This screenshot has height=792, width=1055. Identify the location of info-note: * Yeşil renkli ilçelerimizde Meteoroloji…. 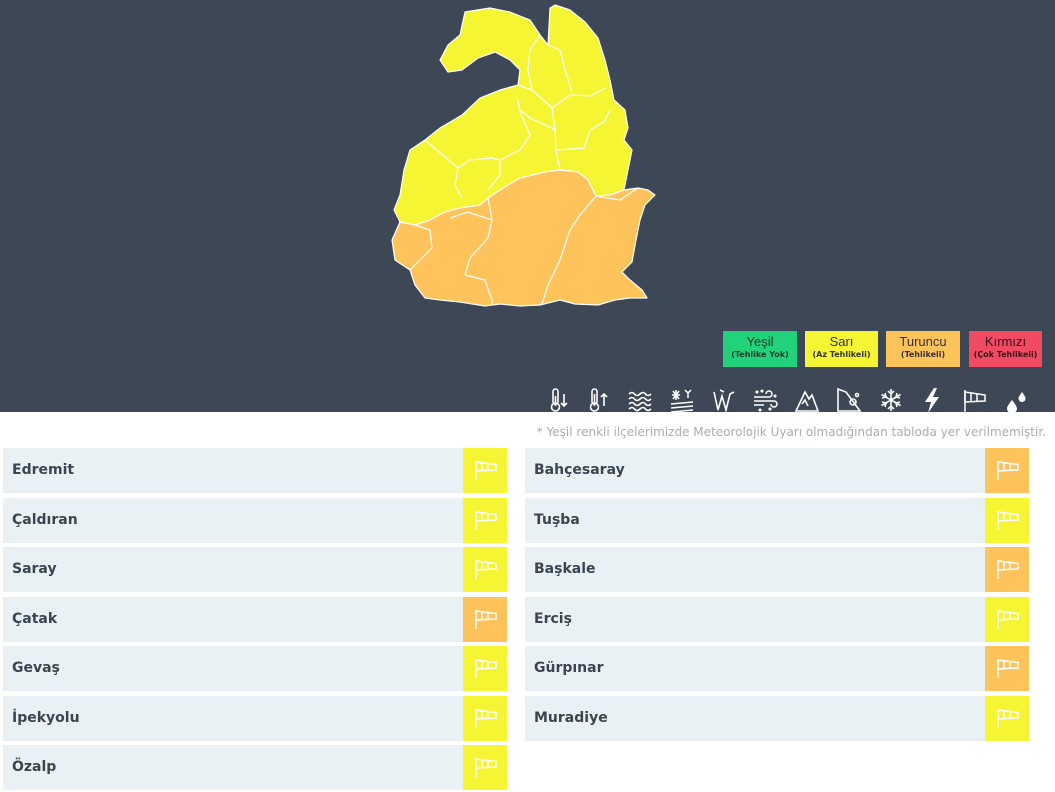
(791, 432).